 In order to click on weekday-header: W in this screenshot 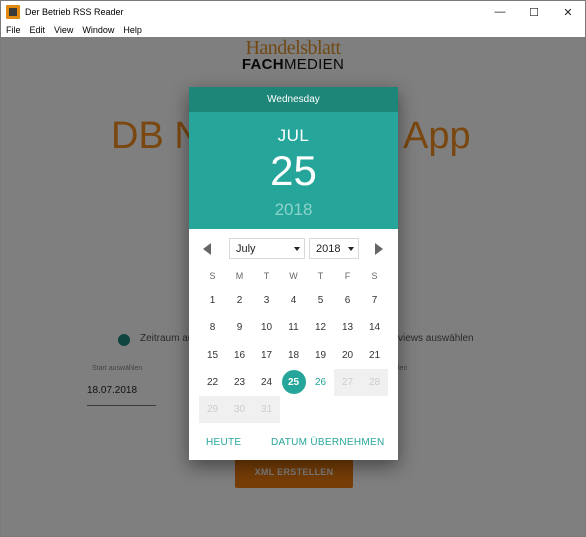, I will do `click(293, 276)`.